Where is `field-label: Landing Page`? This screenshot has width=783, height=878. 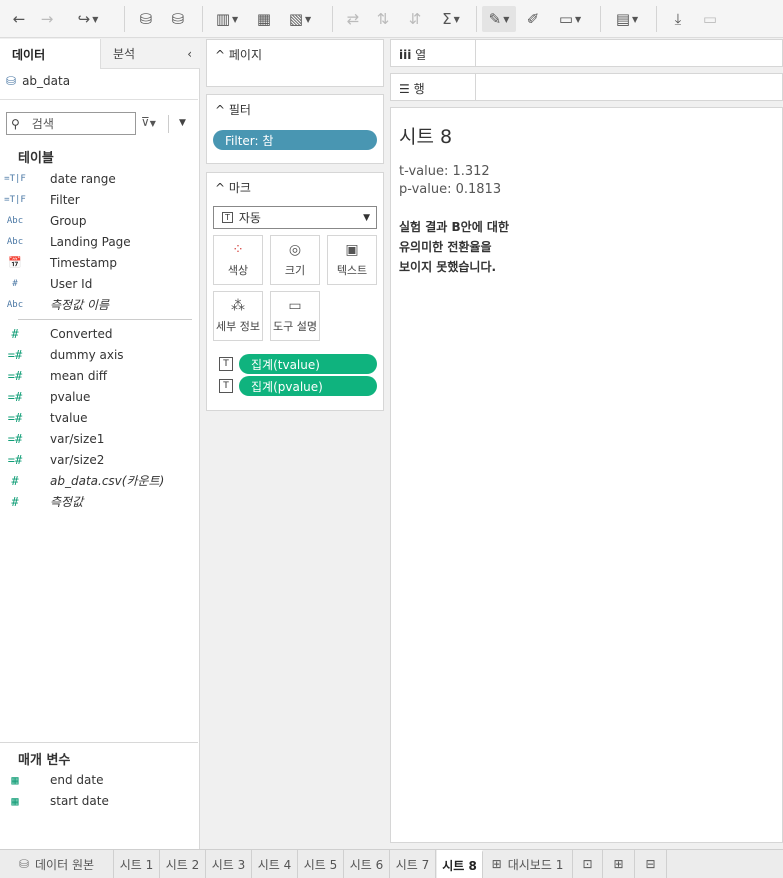
field-label: Landing Page is located at coordinates (90, 241).